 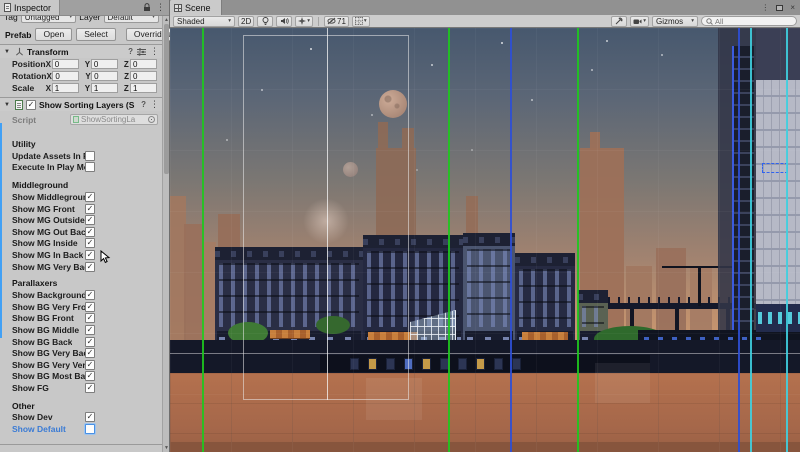 I want to click on maximize-icon, so click(x=780, y=7).